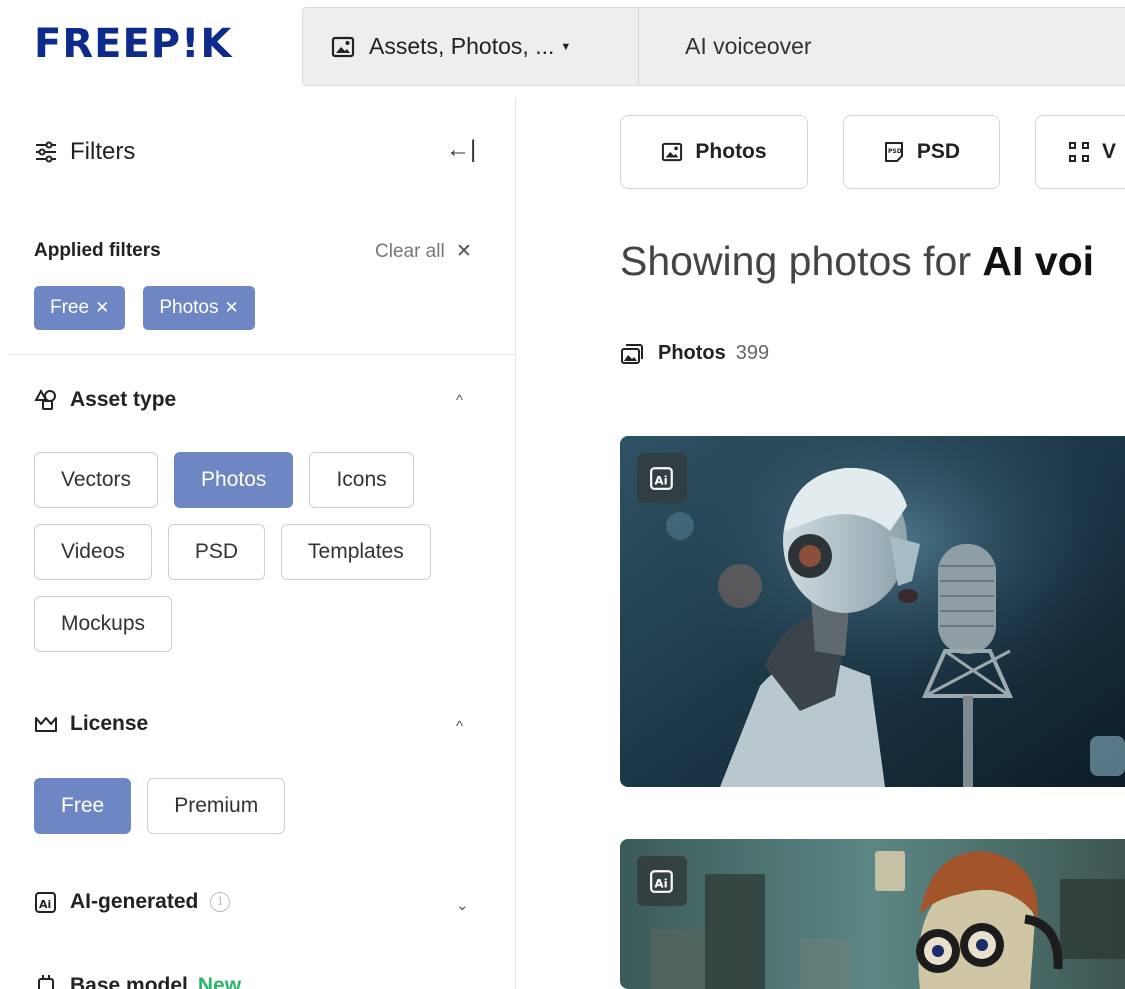 The image size is (1125, 989). I want to click on heading-query: AI voi, so click(1038, 261).